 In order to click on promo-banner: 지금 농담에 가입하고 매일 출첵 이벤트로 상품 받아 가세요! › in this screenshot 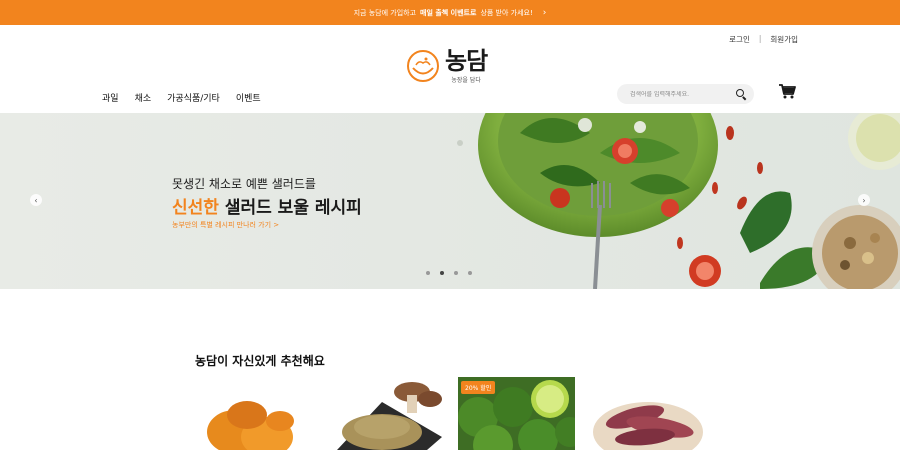, I will do `click(450, 12)`.